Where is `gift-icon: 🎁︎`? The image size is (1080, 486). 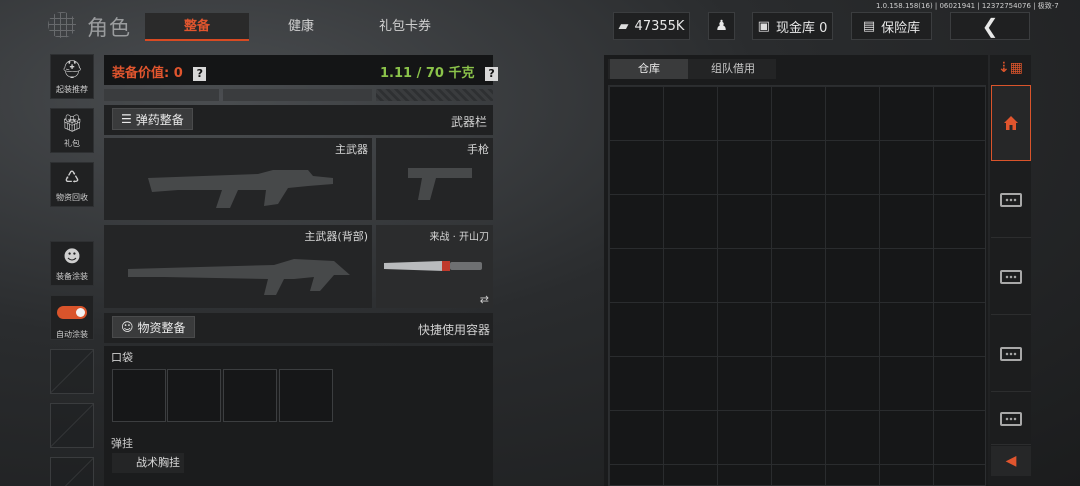
gift-icon: 🎁︎ is located at coordinates (72, 124).